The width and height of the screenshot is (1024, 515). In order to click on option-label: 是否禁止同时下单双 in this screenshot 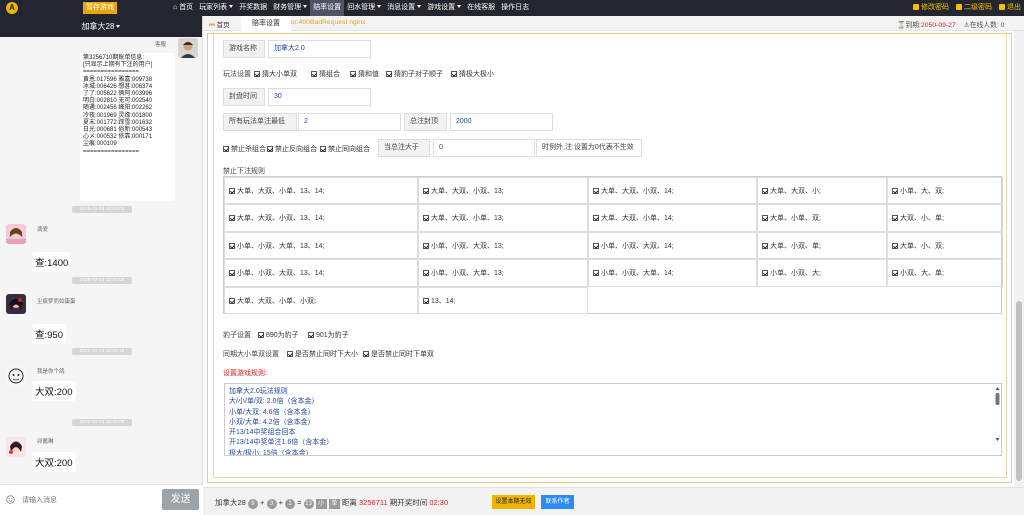, I will do `click(402, 354)`.